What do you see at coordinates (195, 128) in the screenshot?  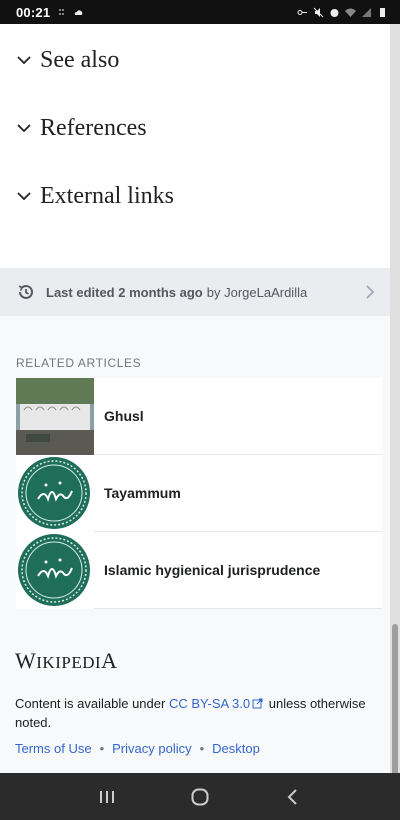 I see `section-references: References` at bounding box center [195, 128].